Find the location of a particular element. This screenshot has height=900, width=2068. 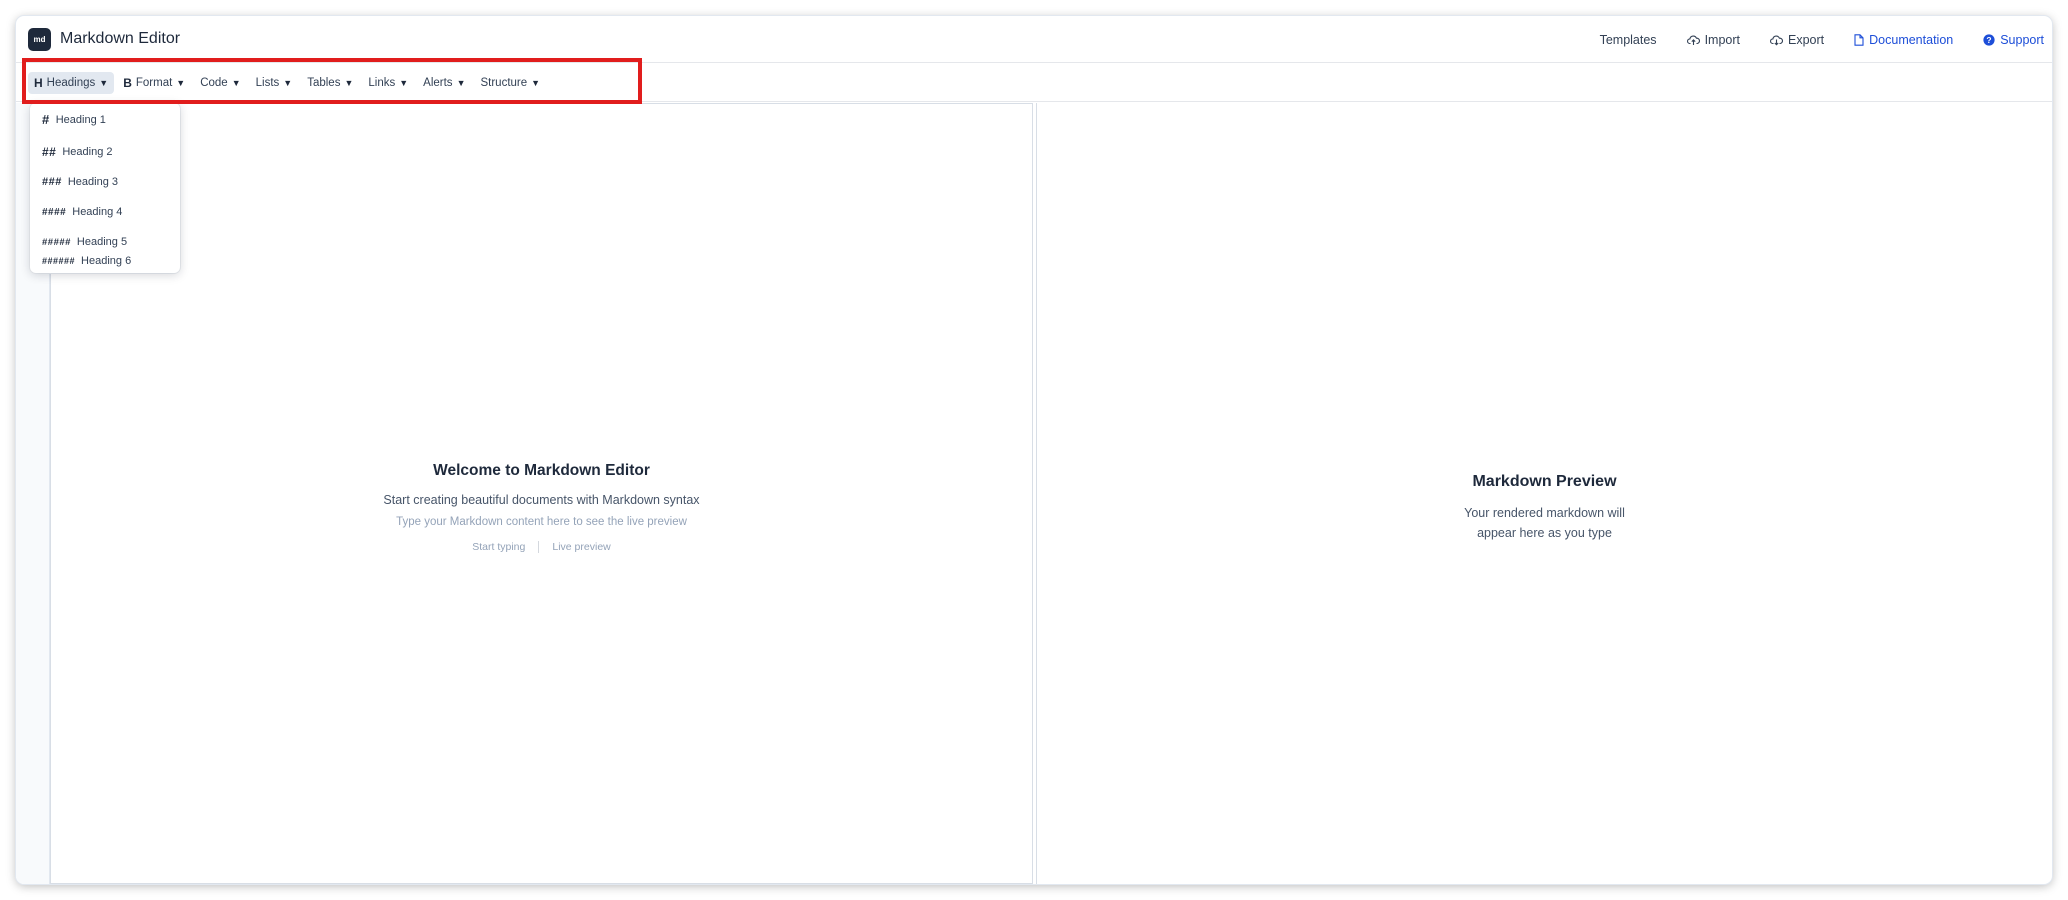

menu-label: Alerts is located at coordinates (438, 83).